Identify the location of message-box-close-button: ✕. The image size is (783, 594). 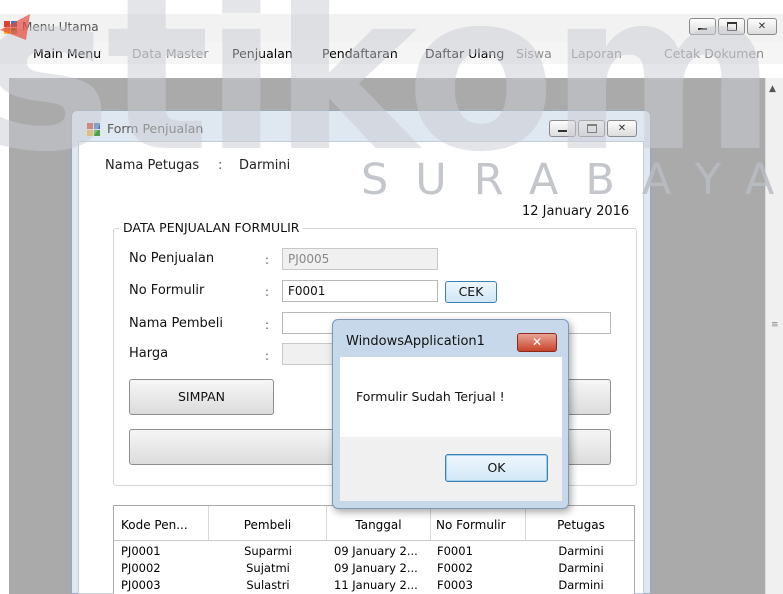
(537, 342).